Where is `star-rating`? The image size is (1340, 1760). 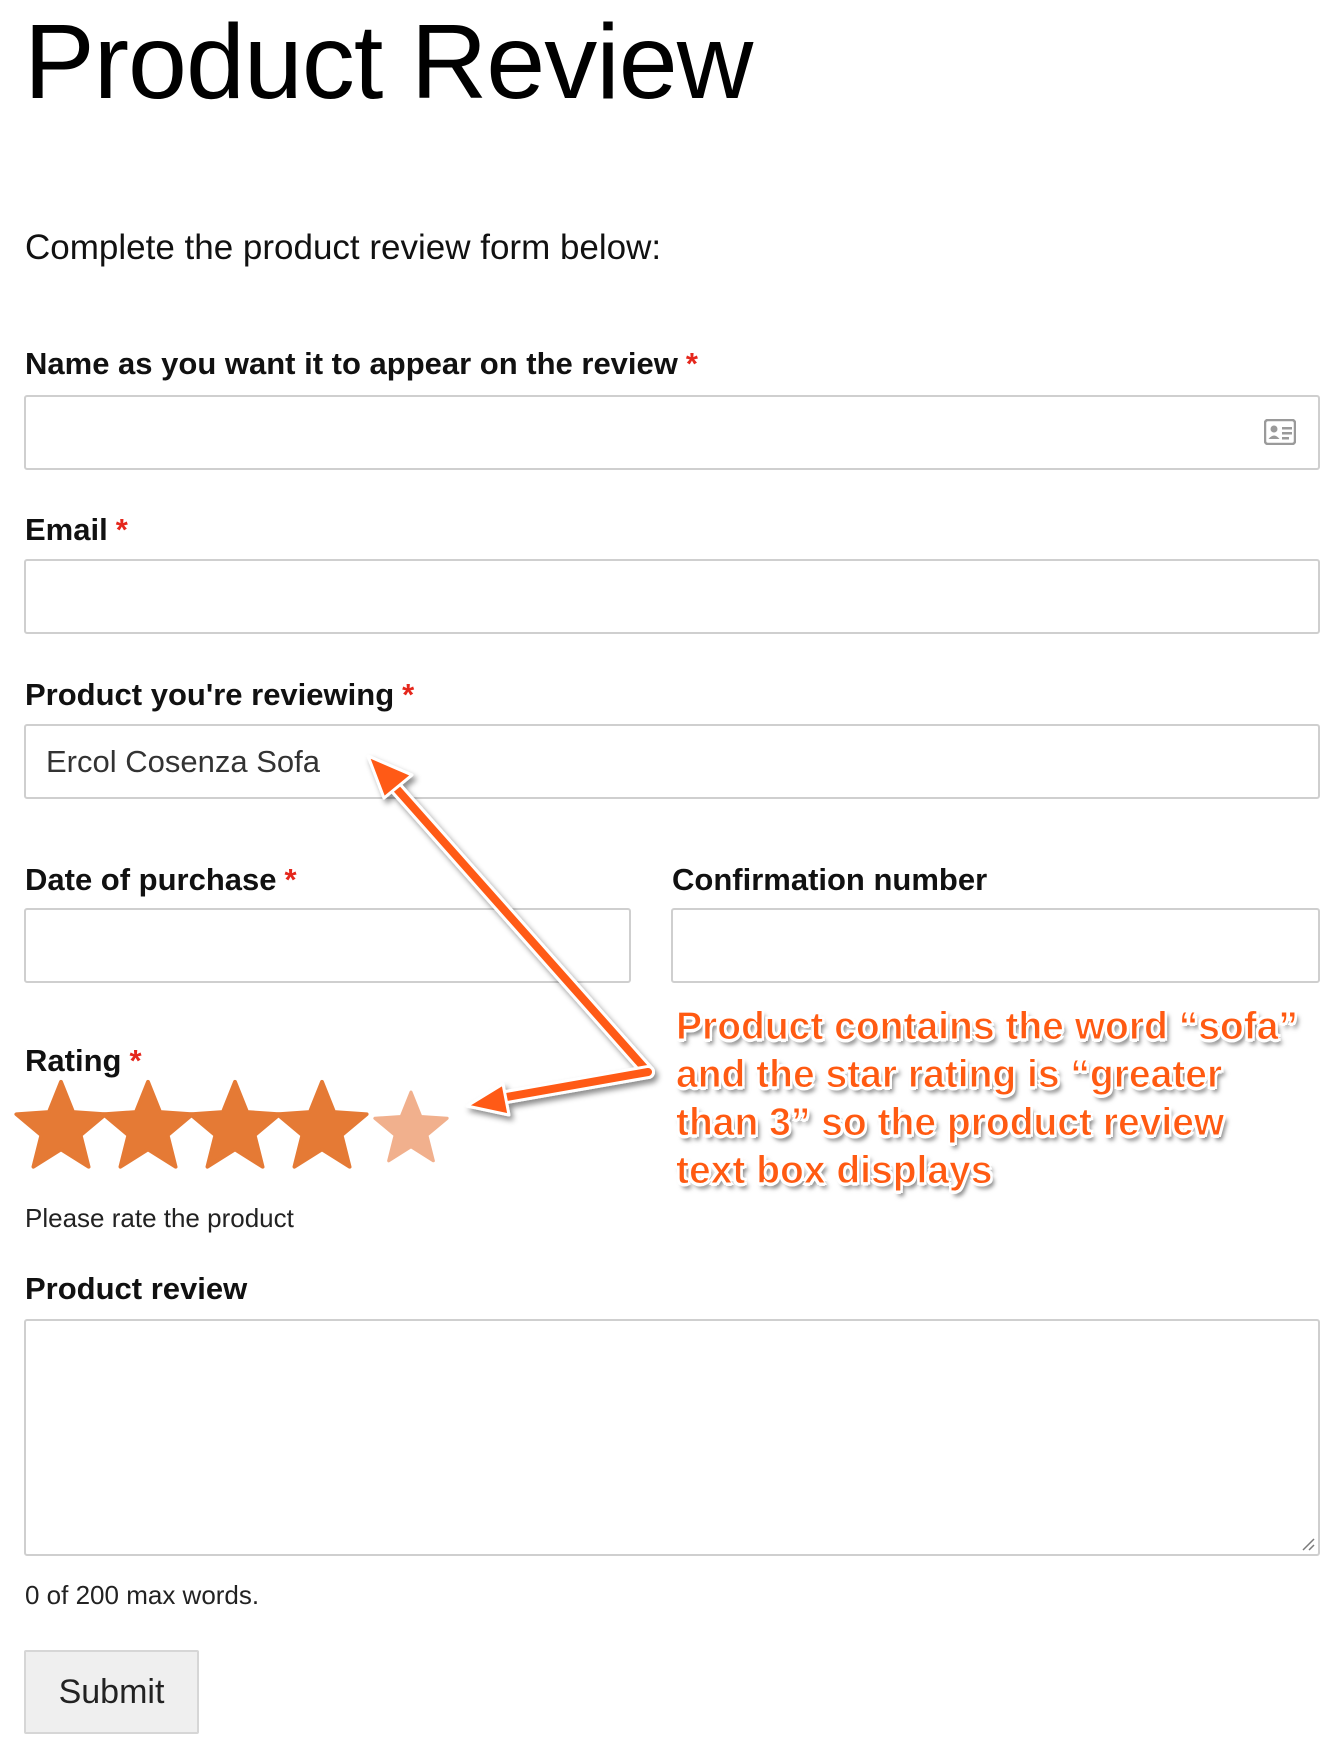 star-rating is located at coordinates (244, 1128).